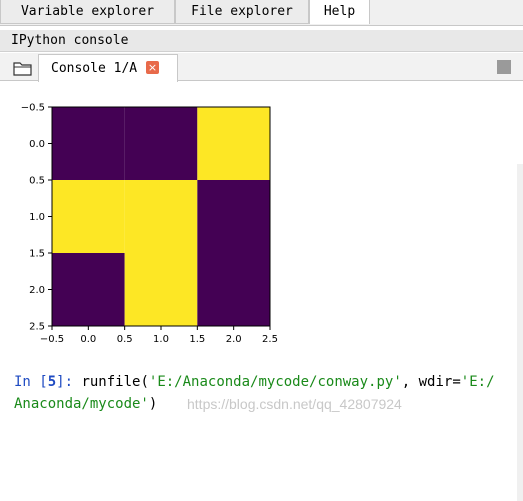 This screenshot has width=523, height=501. What do you see at coordinates (294, 404) in the screenshot?
I see `watermark: https://blog.csdn.net/qq_42807924` at bounding box center [294, 404].